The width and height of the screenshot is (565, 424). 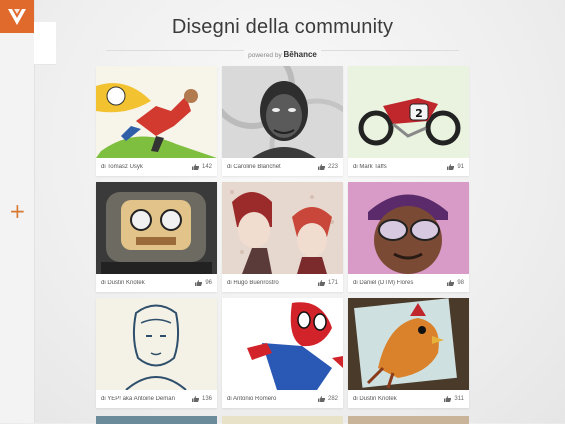 What do you see at coordinates (282, 112) in the screenshot?
I see `portrait-drawing` at bounding box center [282, 112].